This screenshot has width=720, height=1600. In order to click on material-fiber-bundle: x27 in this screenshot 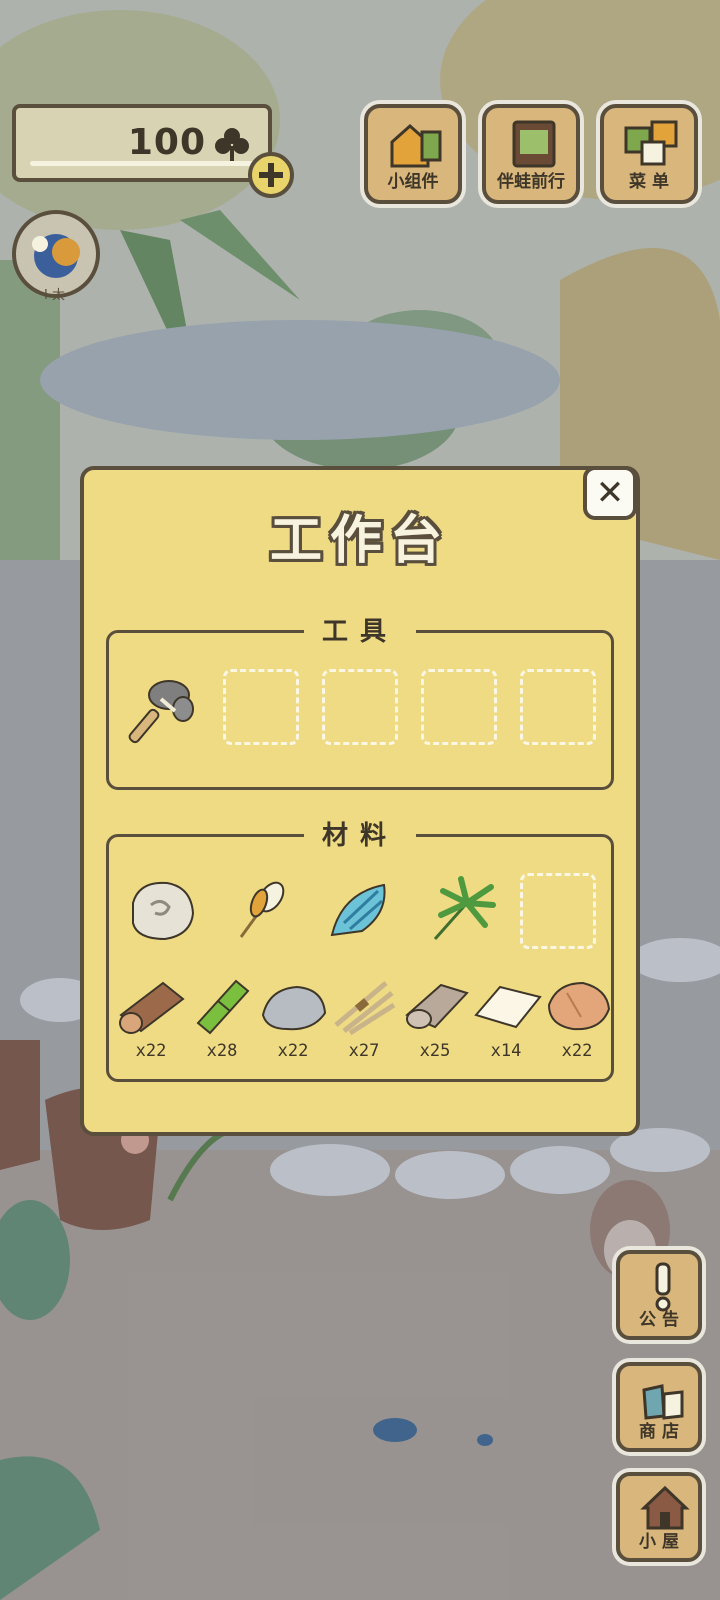, I will do `click(364, 1021)`.